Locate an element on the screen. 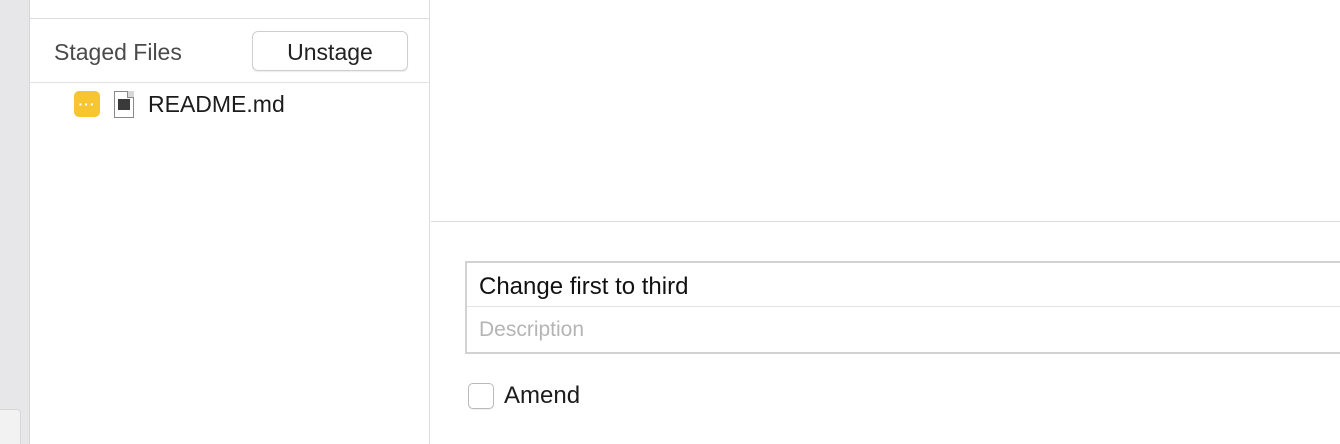 The height and width of the screenshot is (444, 1340). gutter-tab is located at coordinates (10, 426).